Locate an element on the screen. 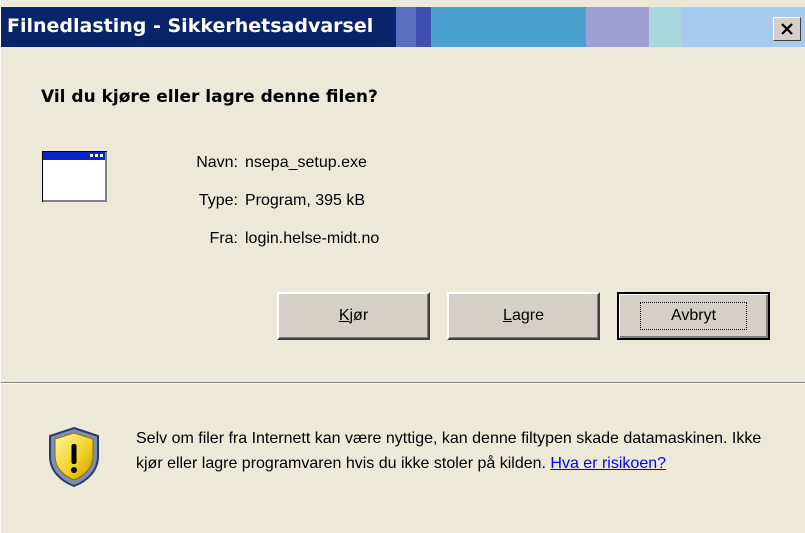 Image resolution: width=805 pixels, height=533 pixels. file-source-value: login.helse-midt.no is located at coordinates (312, 238).